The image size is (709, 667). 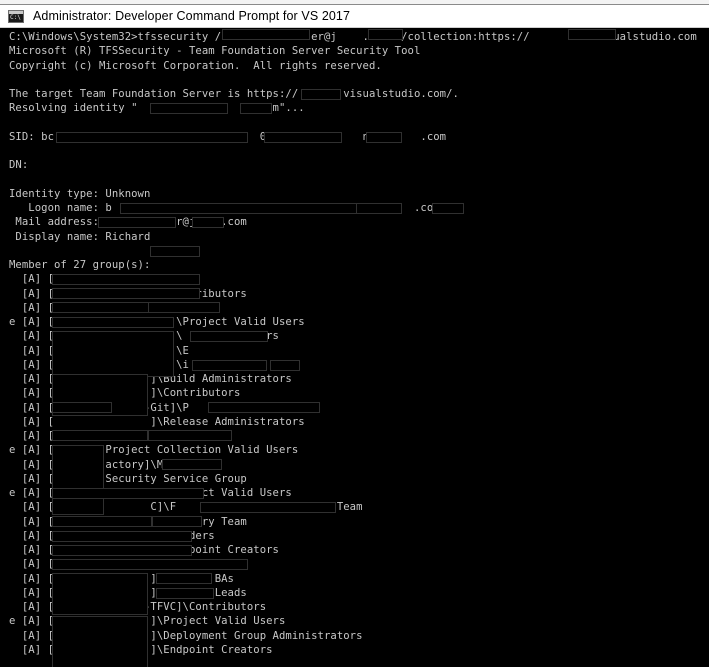 I want to click on console-line: DN:, so click(x=19, y=165).